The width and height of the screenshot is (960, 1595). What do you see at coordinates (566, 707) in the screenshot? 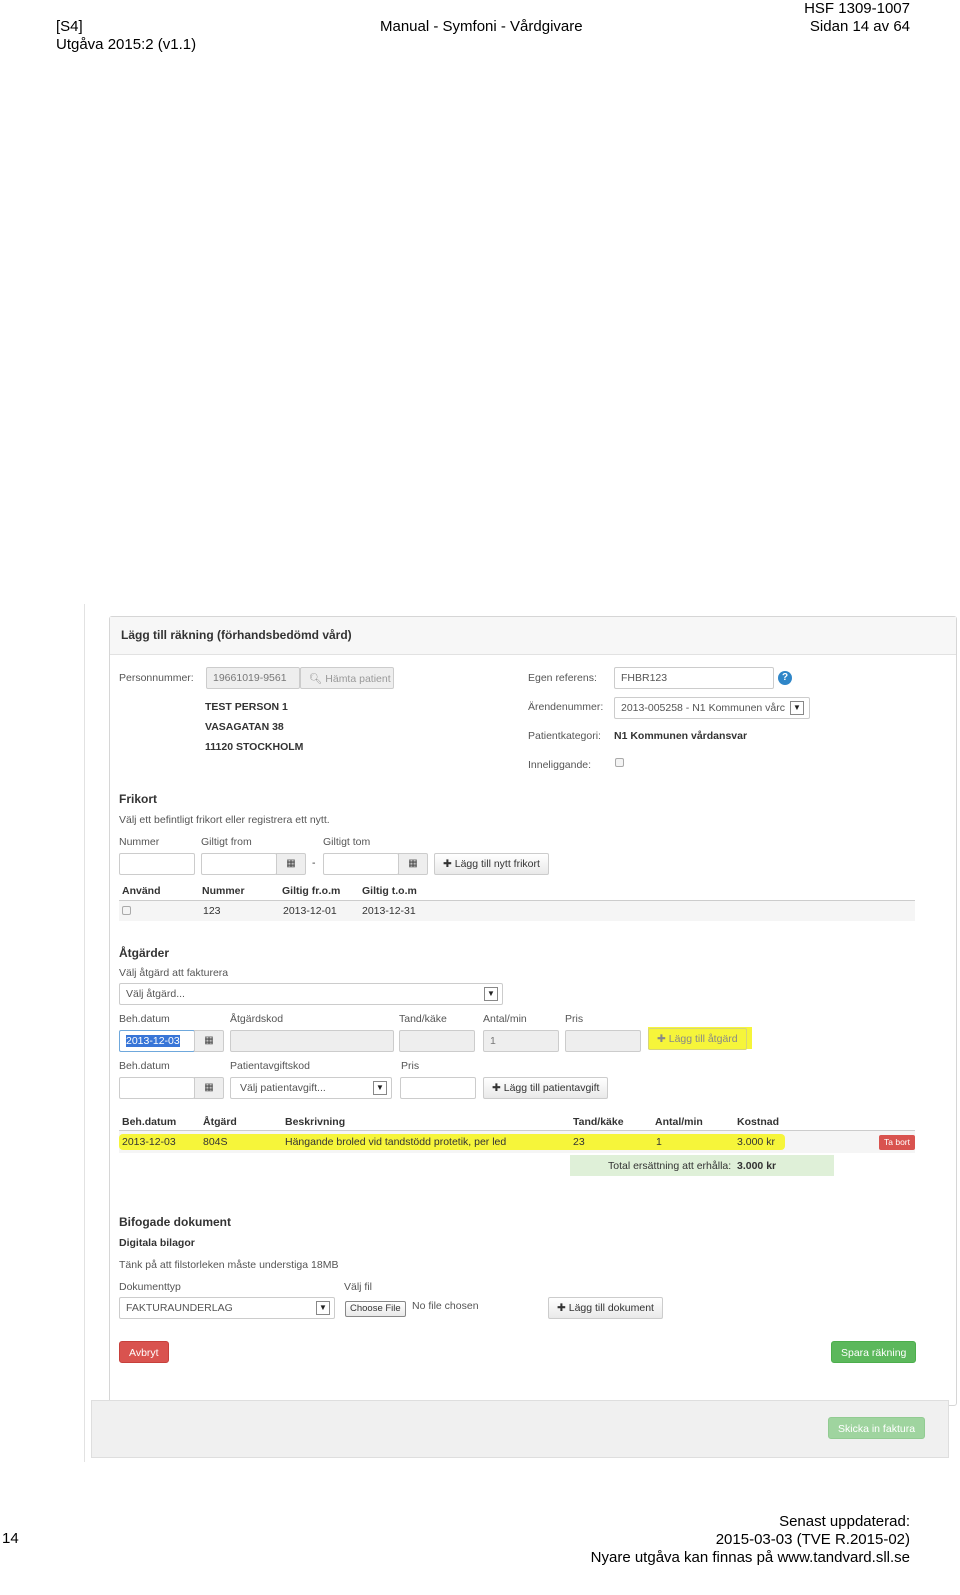
I see `arendenummer-label: Ärendenummer:` at bounding box center [566, 707].